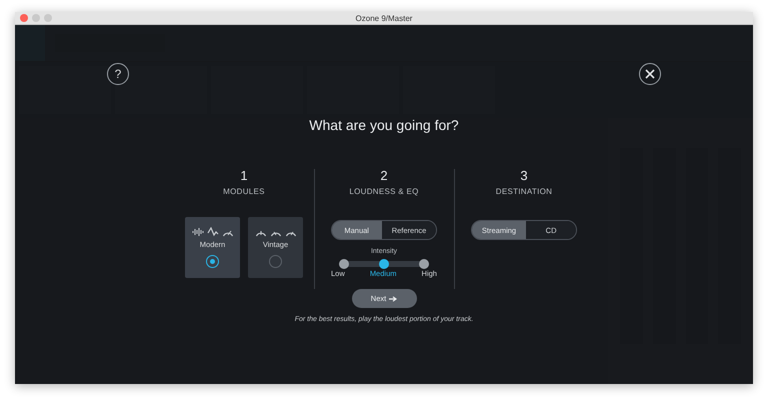  Describe the element at coordinates (393, 299) in the screenshot. I see `arrow-right-icon` at that location.